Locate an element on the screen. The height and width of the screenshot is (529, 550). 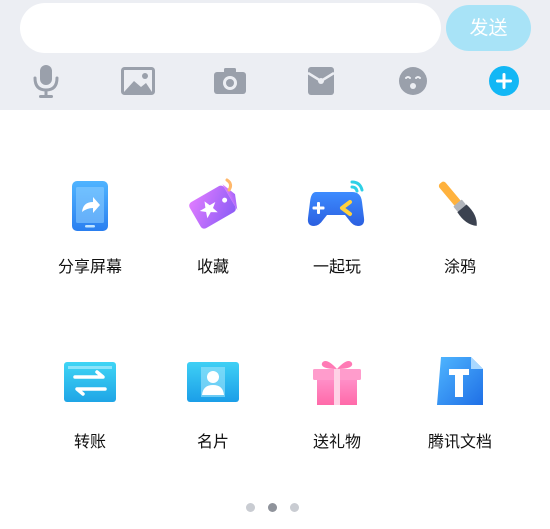
favorites-icon is located at coordinates (213, 207).